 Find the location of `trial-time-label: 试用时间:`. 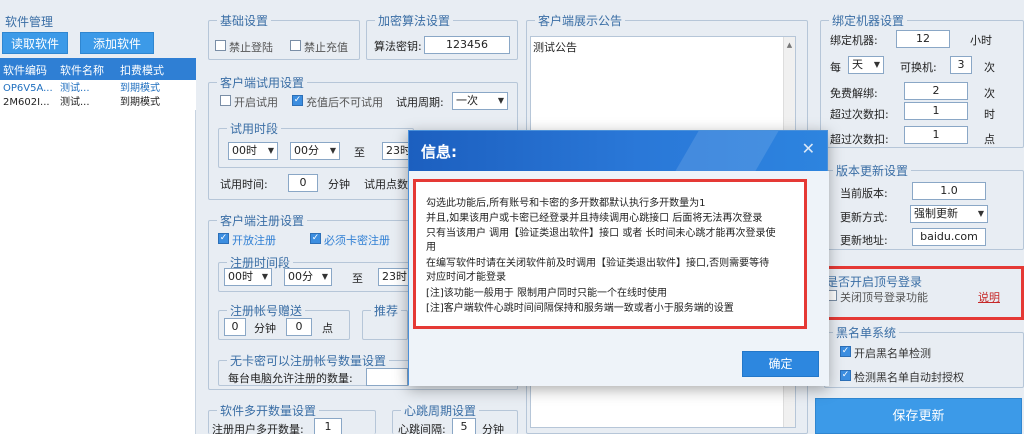

trial-time-label: 试用时间: is located at coordinates (244, 184).